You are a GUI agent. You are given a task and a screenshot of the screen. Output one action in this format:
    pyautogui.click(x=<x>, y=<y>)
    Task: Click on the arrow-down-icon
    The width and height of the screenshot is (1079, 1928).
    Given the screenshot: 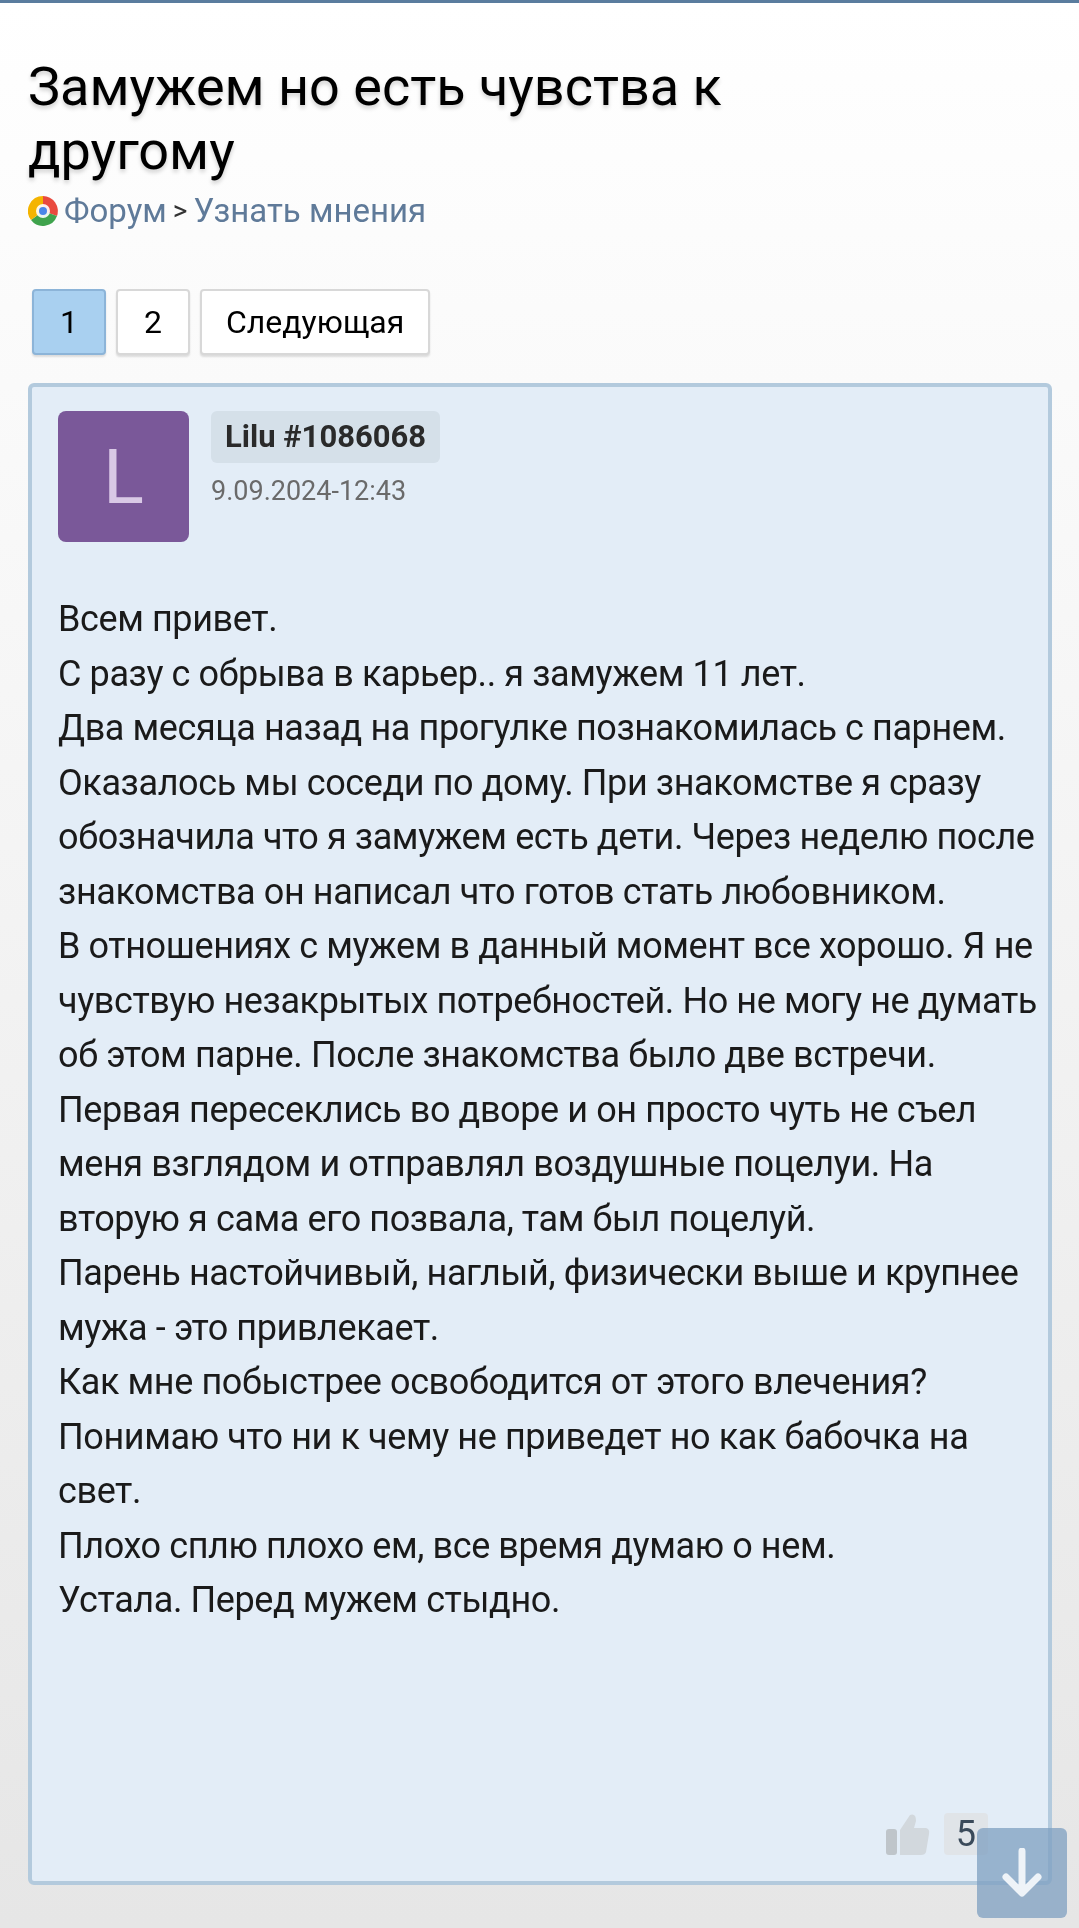 What is the action you would take?
    pyautogui.click(x=1022, y=1873)
    